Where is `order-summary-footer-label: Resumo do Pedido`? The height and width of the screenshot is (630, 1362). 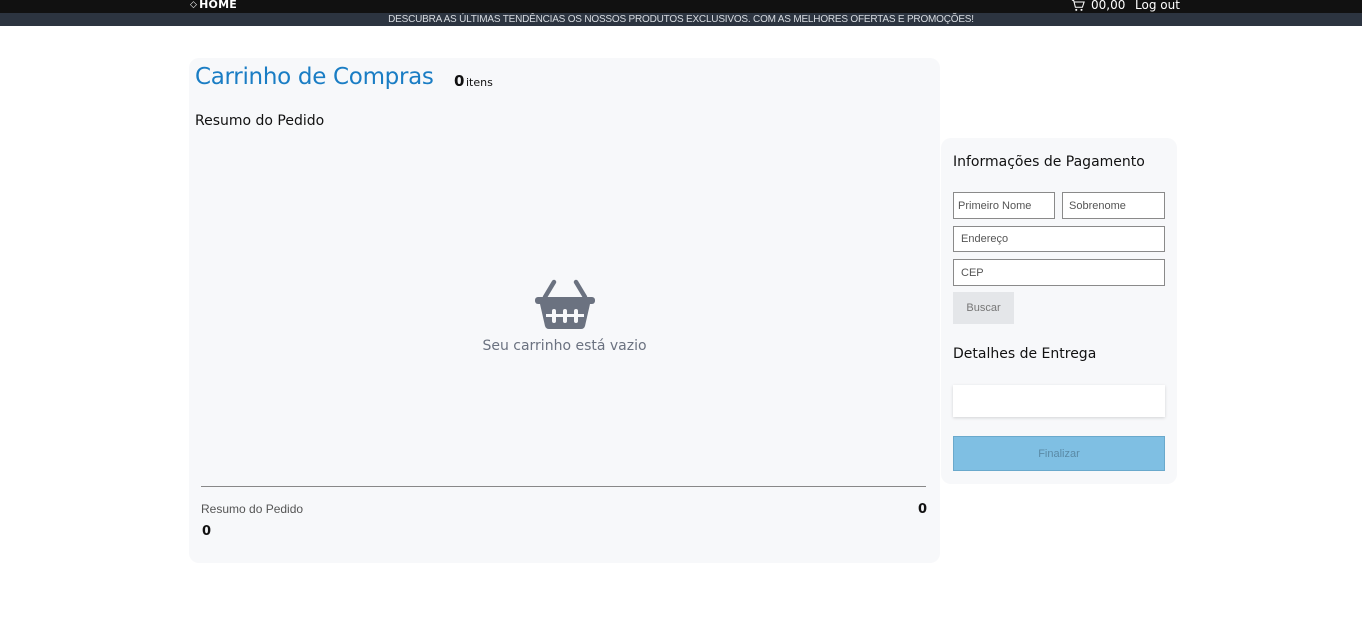 order-summary-footer-label: Resumo do Pedido is located at coordinates (252, 509).